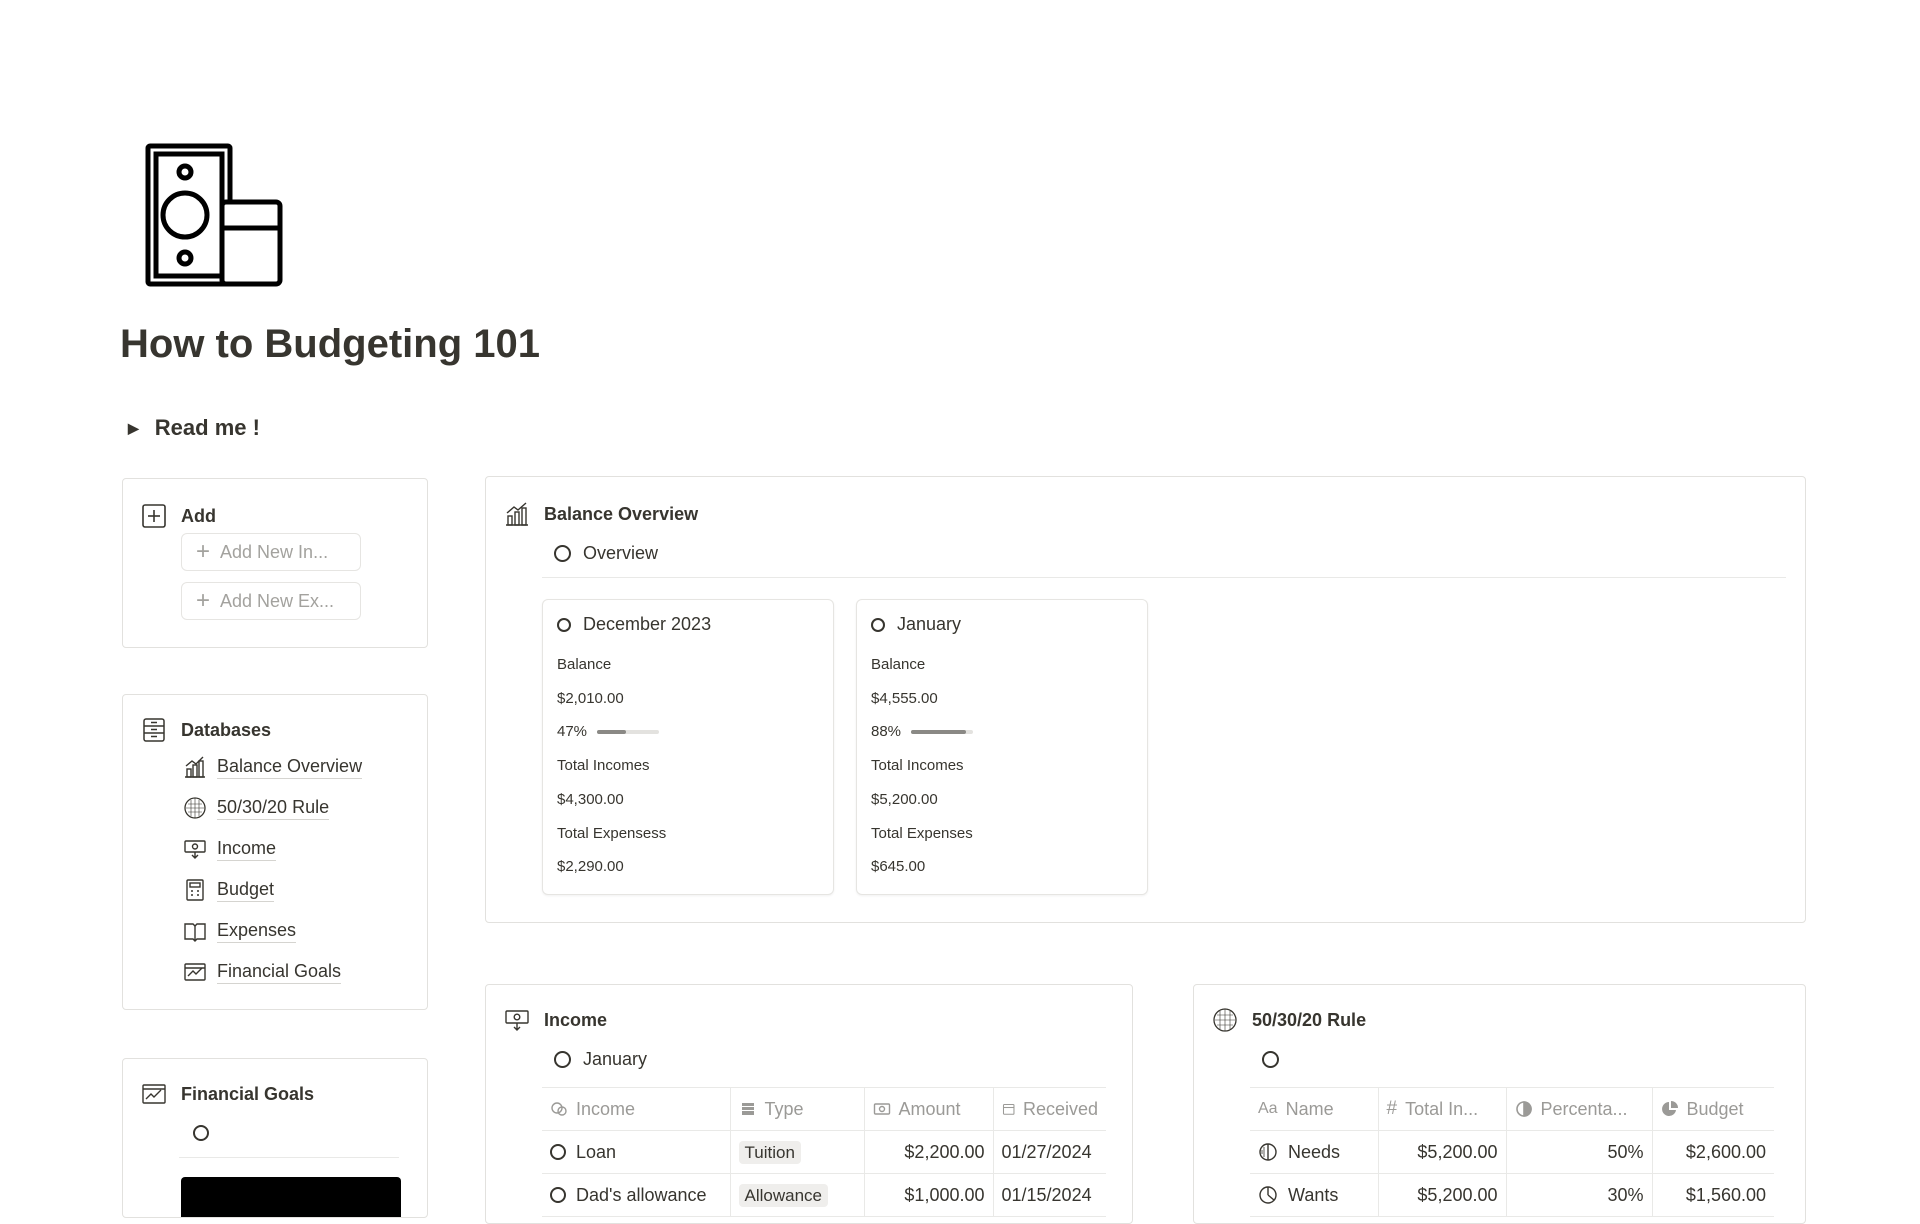  Describe the element at coordinates (273, 767) in the screenshot. I see `db-link-balance-overview: Balance Overview` at that location.